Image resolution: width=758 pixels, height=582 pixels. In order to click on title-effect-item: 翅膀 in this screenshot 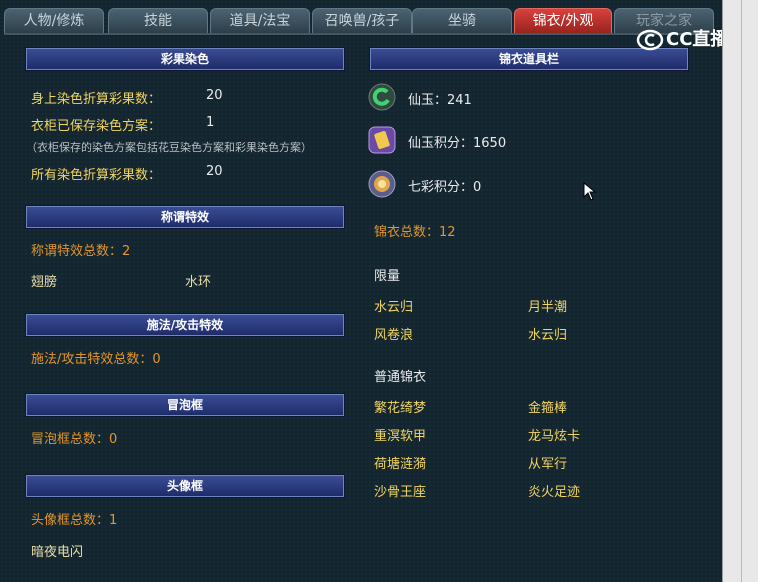, I will do `click(44, 280)`.